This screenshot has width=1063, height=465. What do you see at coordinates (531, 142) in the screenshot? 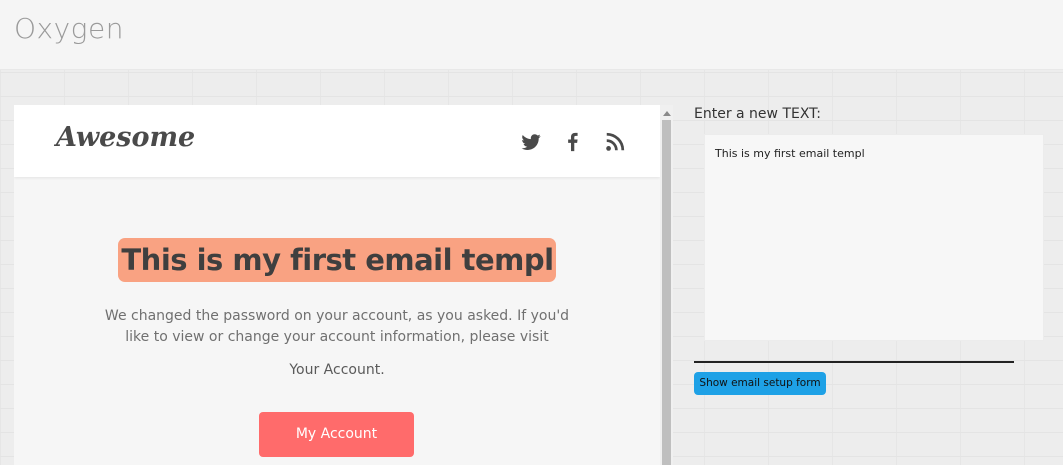
I see `twitter-icon` at bounding box center [531, 142].